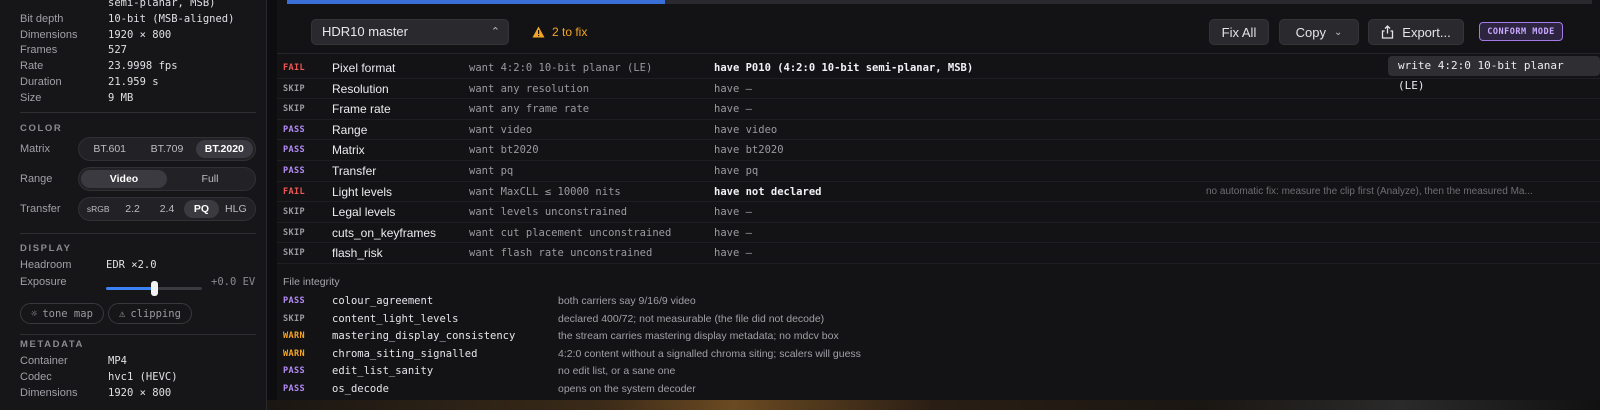 This screenshot has height=410, width=1600. I want to click on warning-icon, so click(538, 32).